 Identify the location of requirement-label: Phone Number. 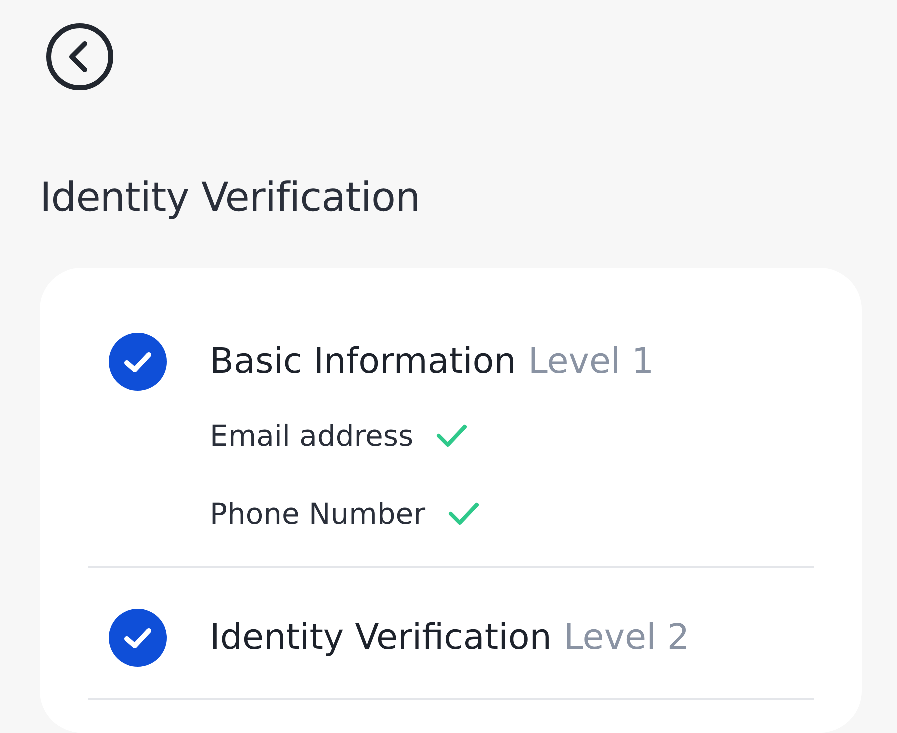
(318, 514).